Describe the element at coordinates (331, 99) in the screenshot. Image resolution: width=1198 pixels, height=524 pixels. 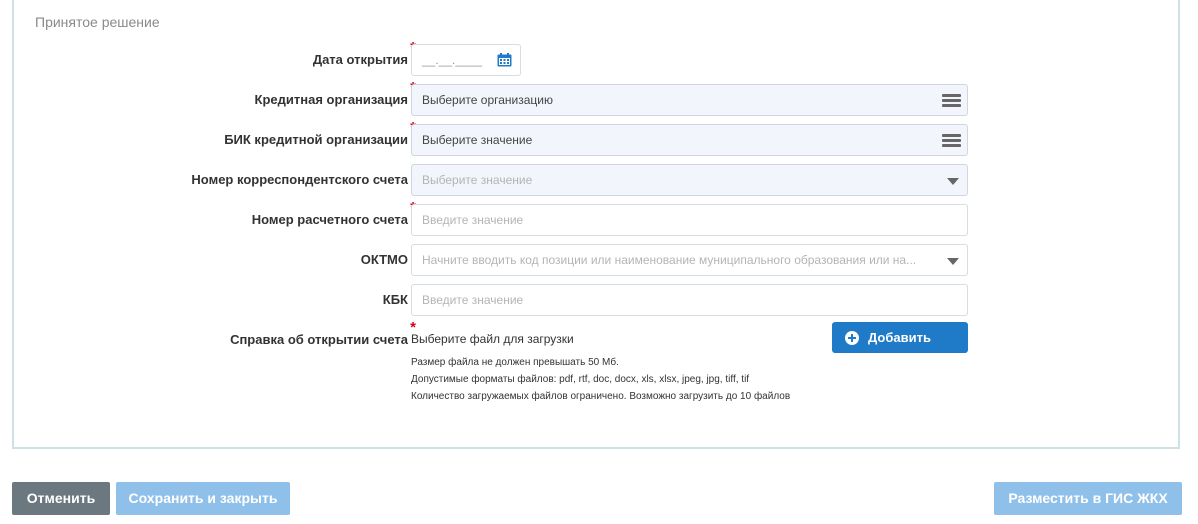
I see `credit-org-label: Кредитная организация` at that location.